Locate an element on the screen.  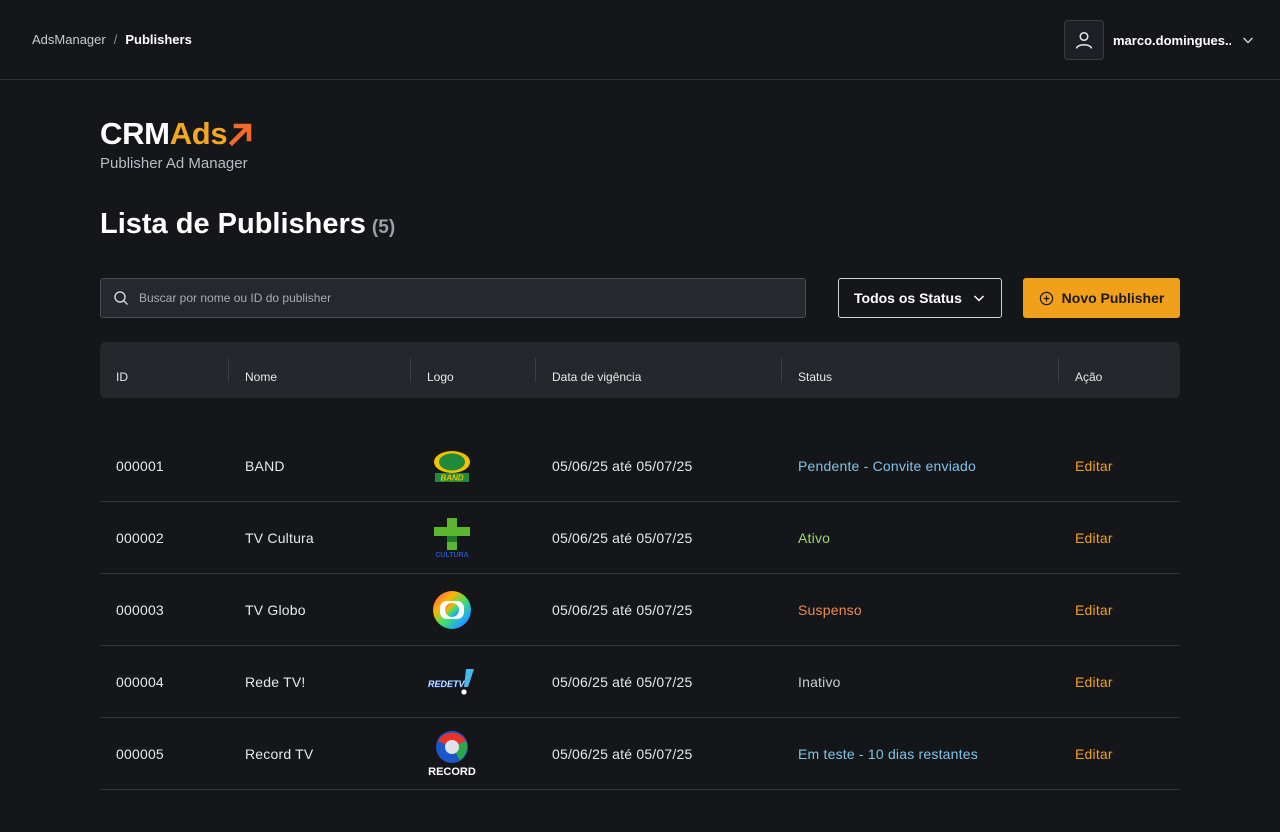
brand-subtitle: Publisher Ad Manager is located at coordinates (174, 163).